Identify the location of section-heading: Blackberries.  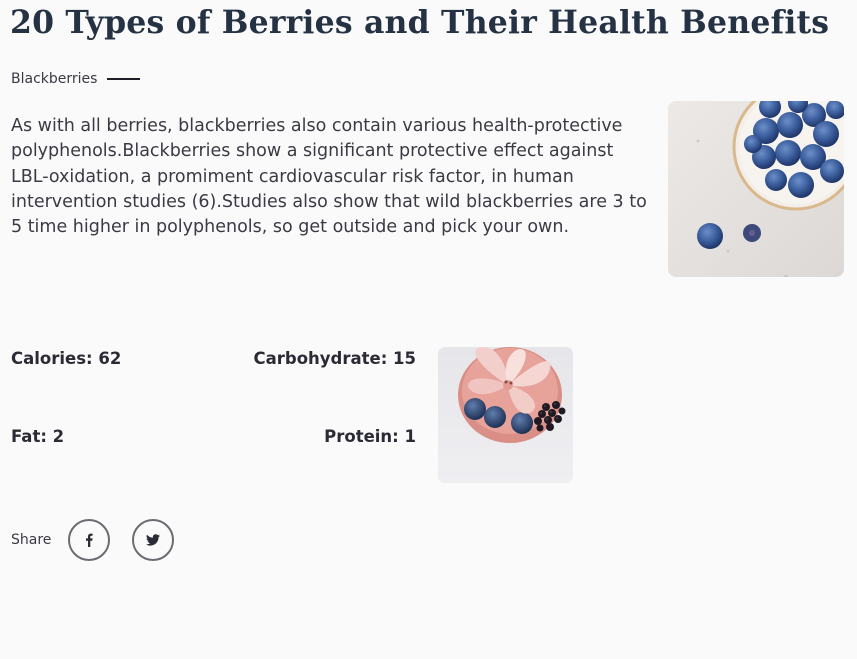
(76, 79).